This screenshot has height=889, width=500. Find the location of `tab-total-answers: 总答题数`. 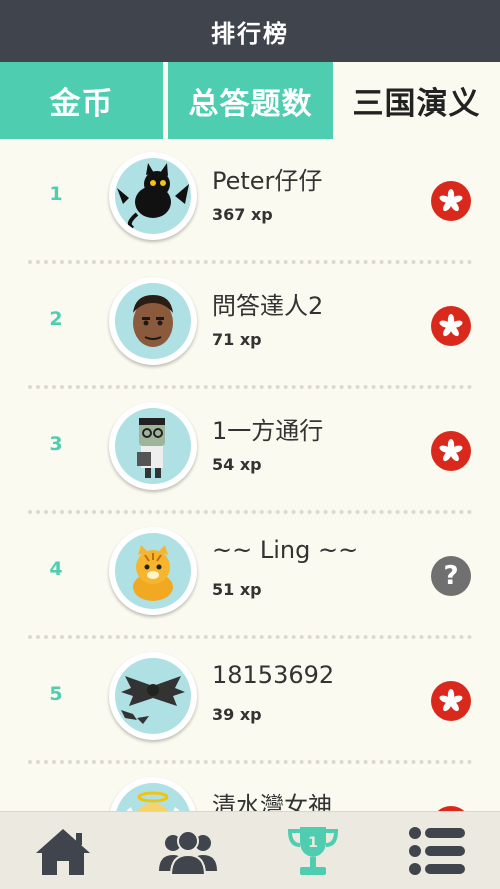

tab-total-answers: 总答题数 is located at coordinates (250, 100).